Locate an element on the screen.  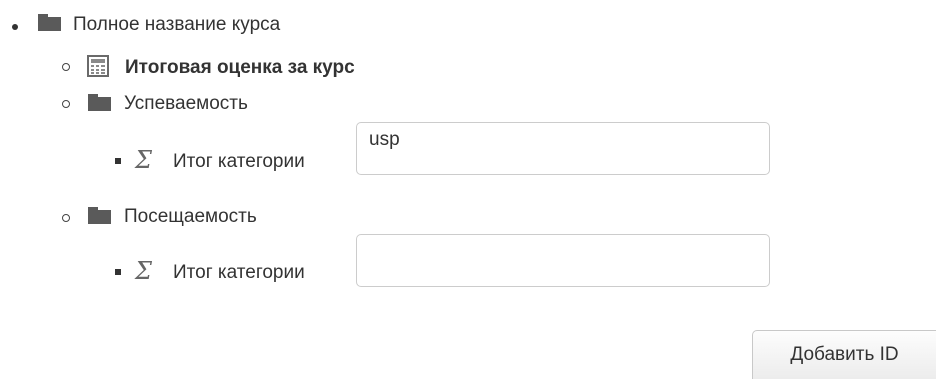
category-label: Успеваемость is located at coordinates (186, 103).